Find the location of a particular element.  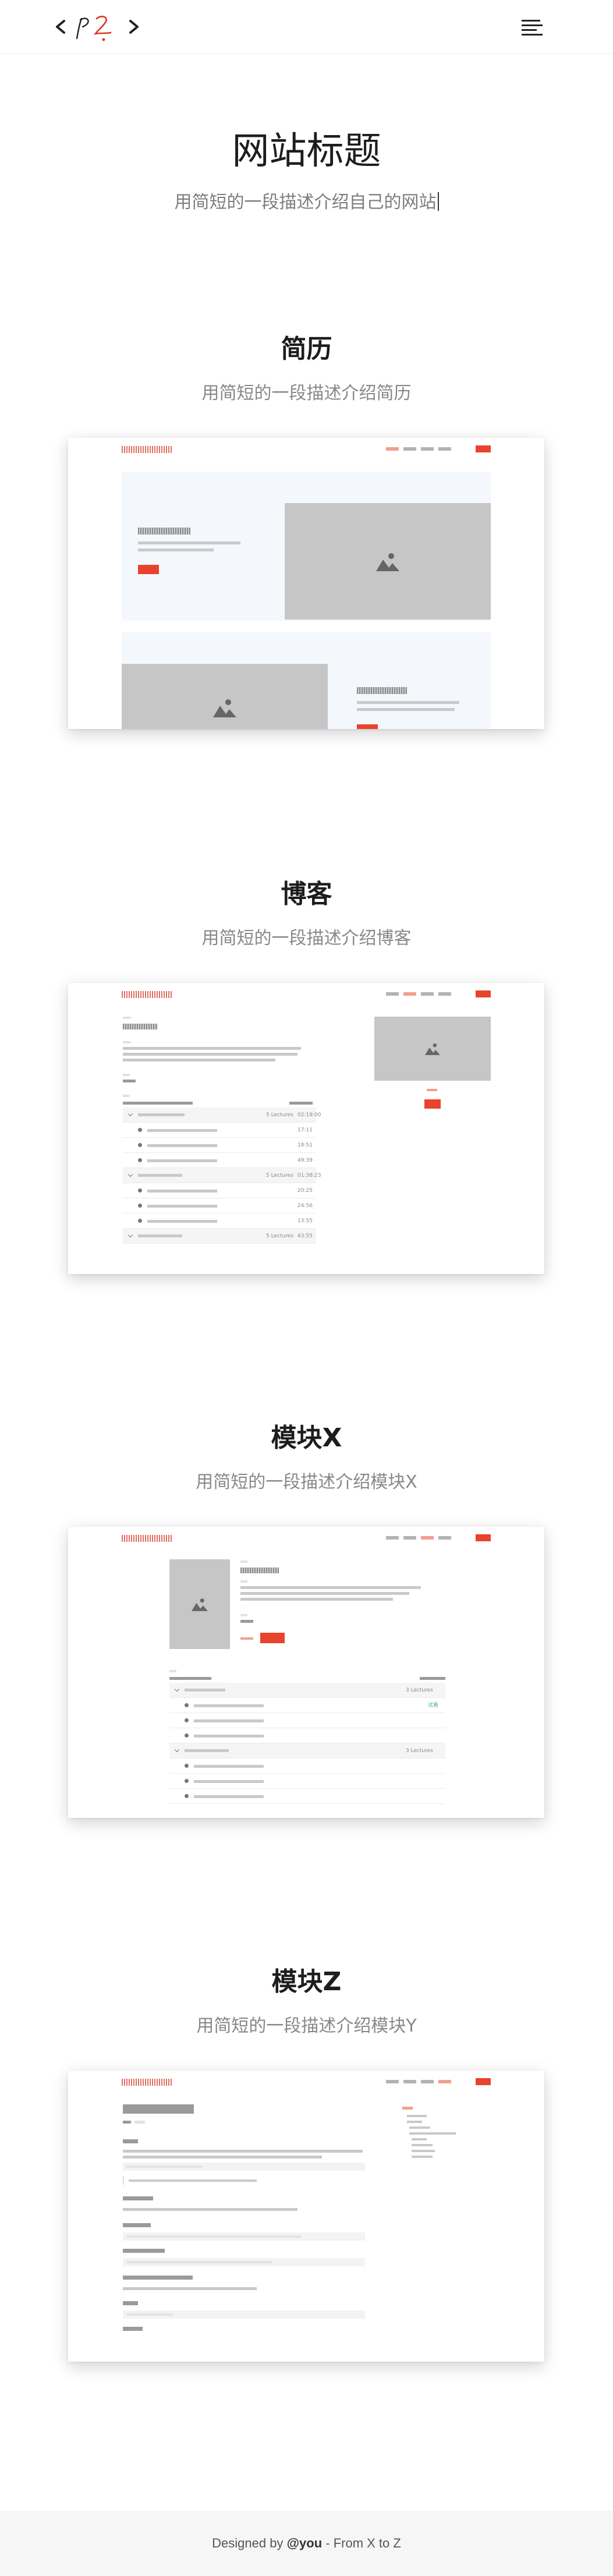

logo-graphic is located at coordinates (97, 28).